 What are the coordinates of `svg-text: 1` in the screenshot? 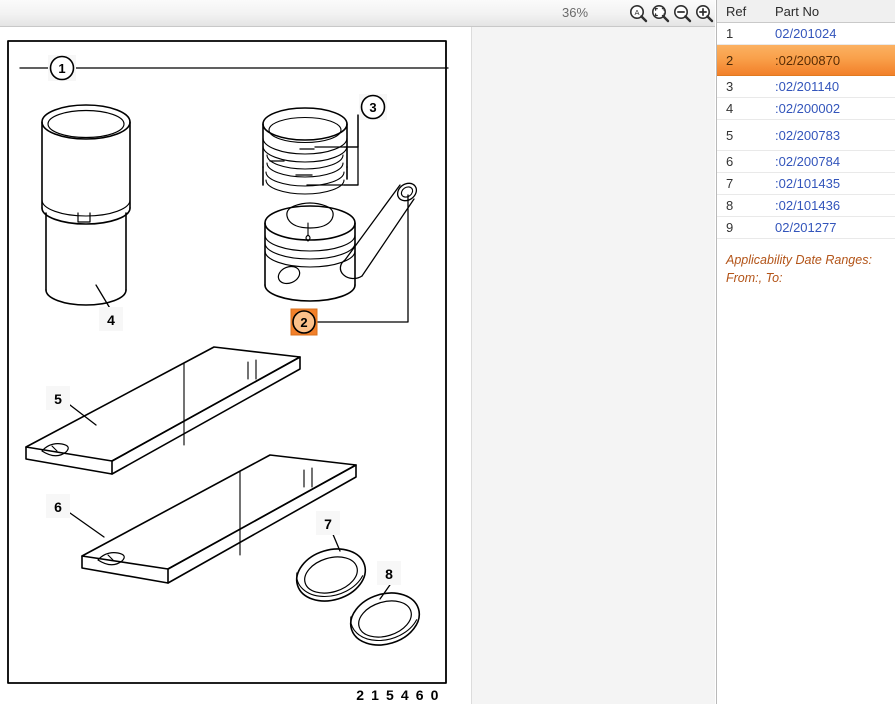 It's located at (61, 68).